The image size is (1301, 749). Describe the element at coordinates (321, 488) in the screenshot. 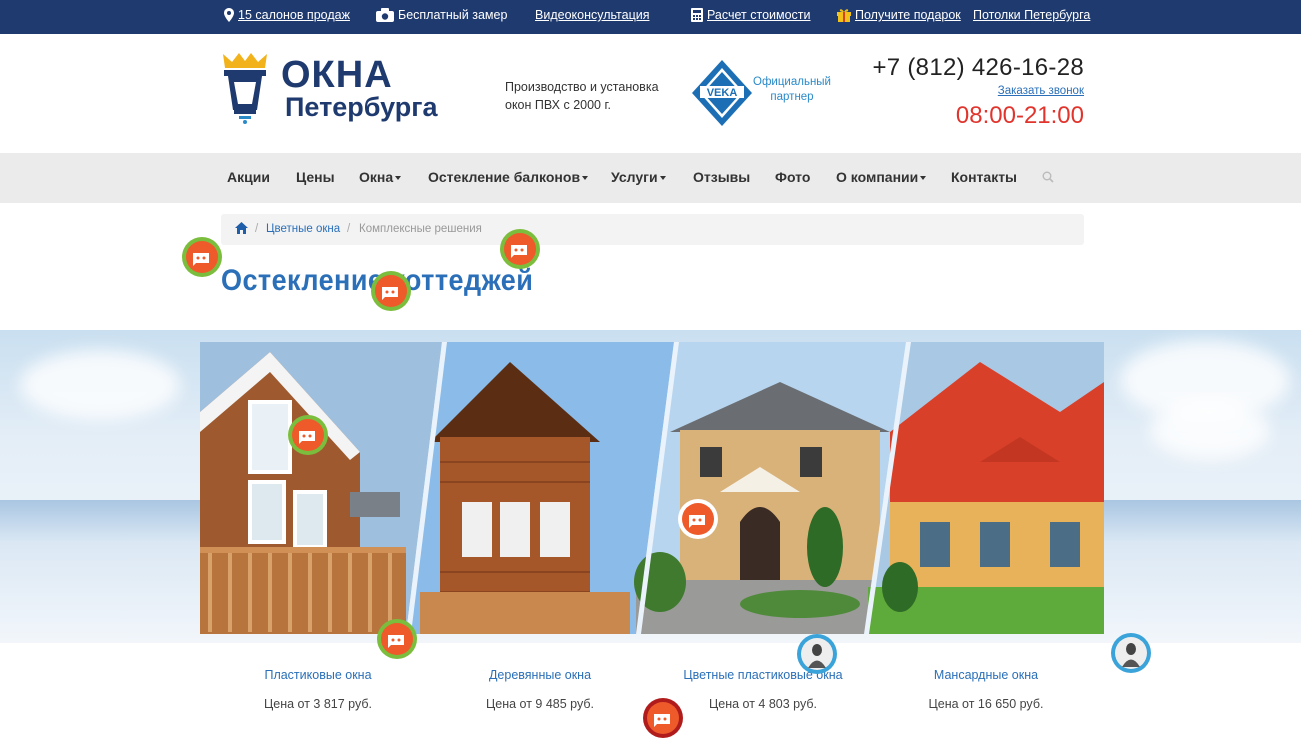

I see `log-house-photo` at that location.